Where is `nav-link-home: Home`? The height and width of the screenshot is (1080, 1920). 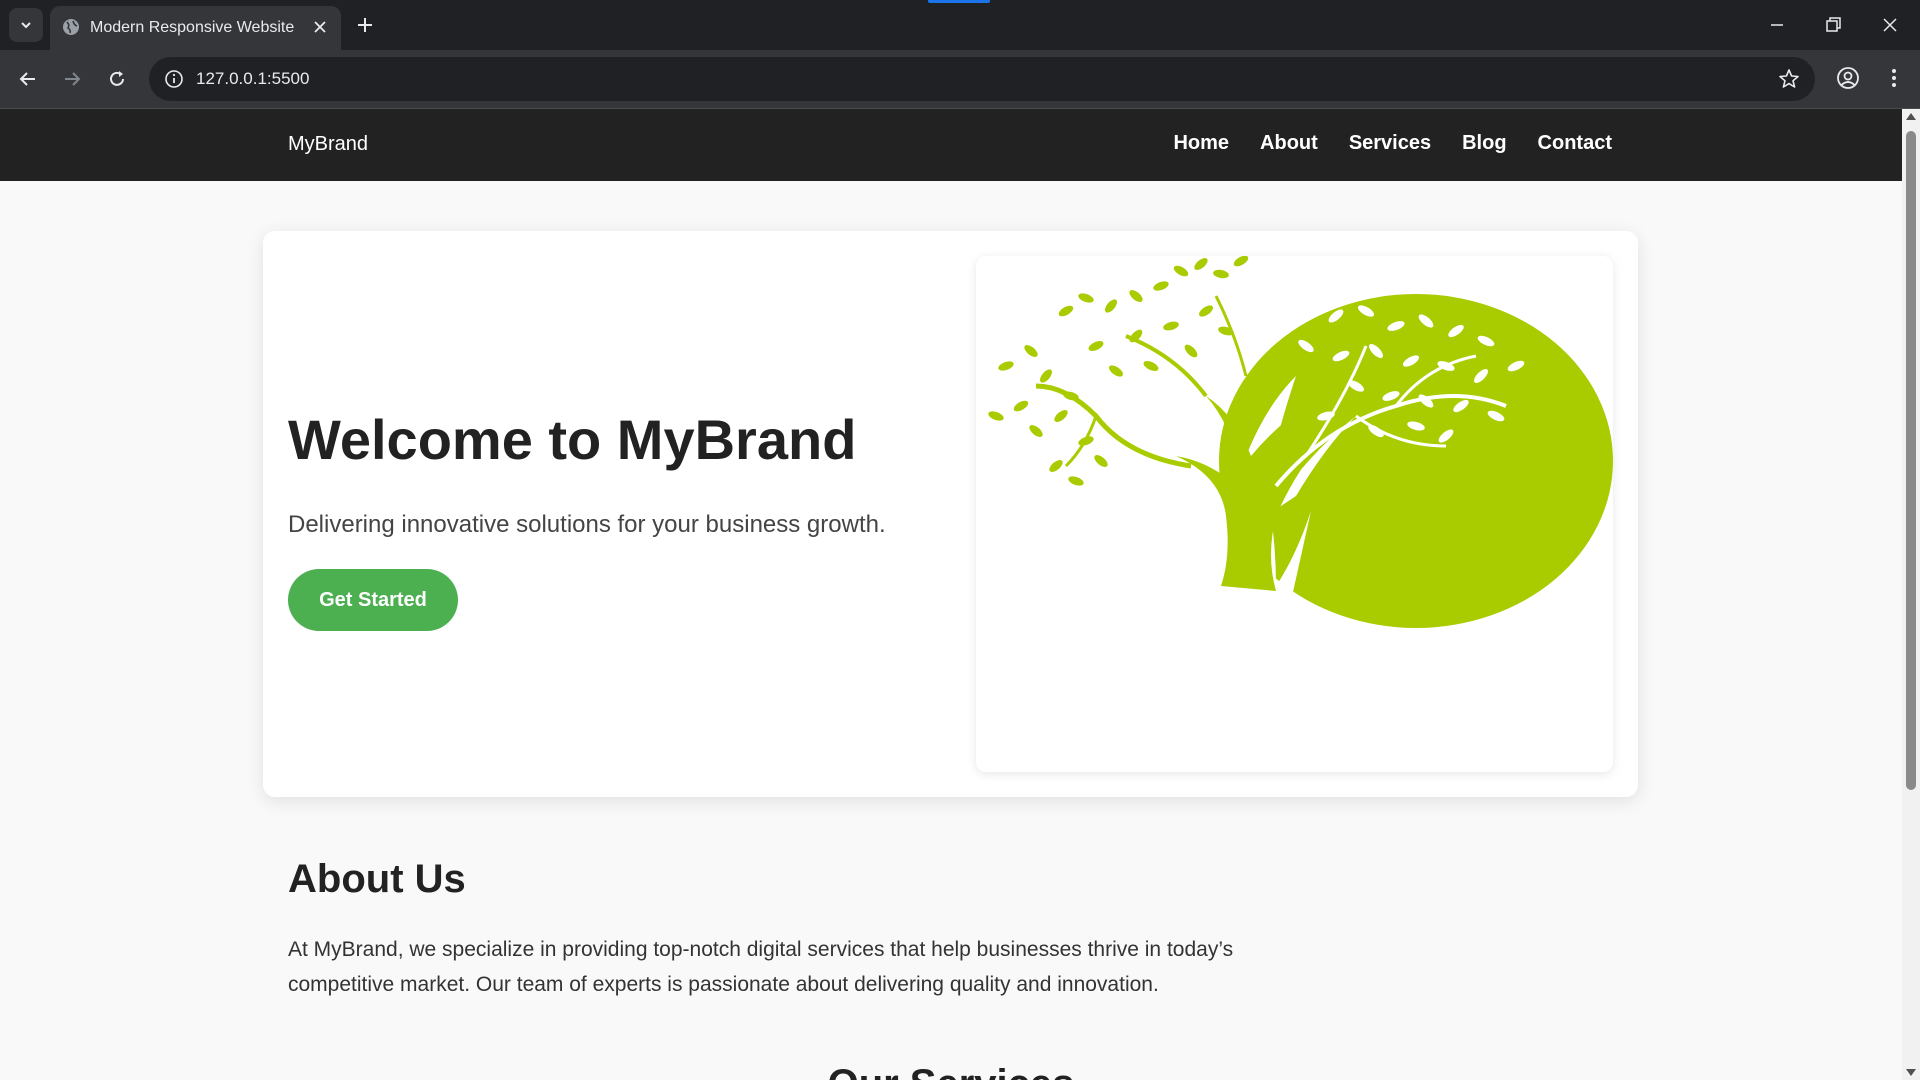 nav-link-home: Home is located at coordinates (1201, 143).